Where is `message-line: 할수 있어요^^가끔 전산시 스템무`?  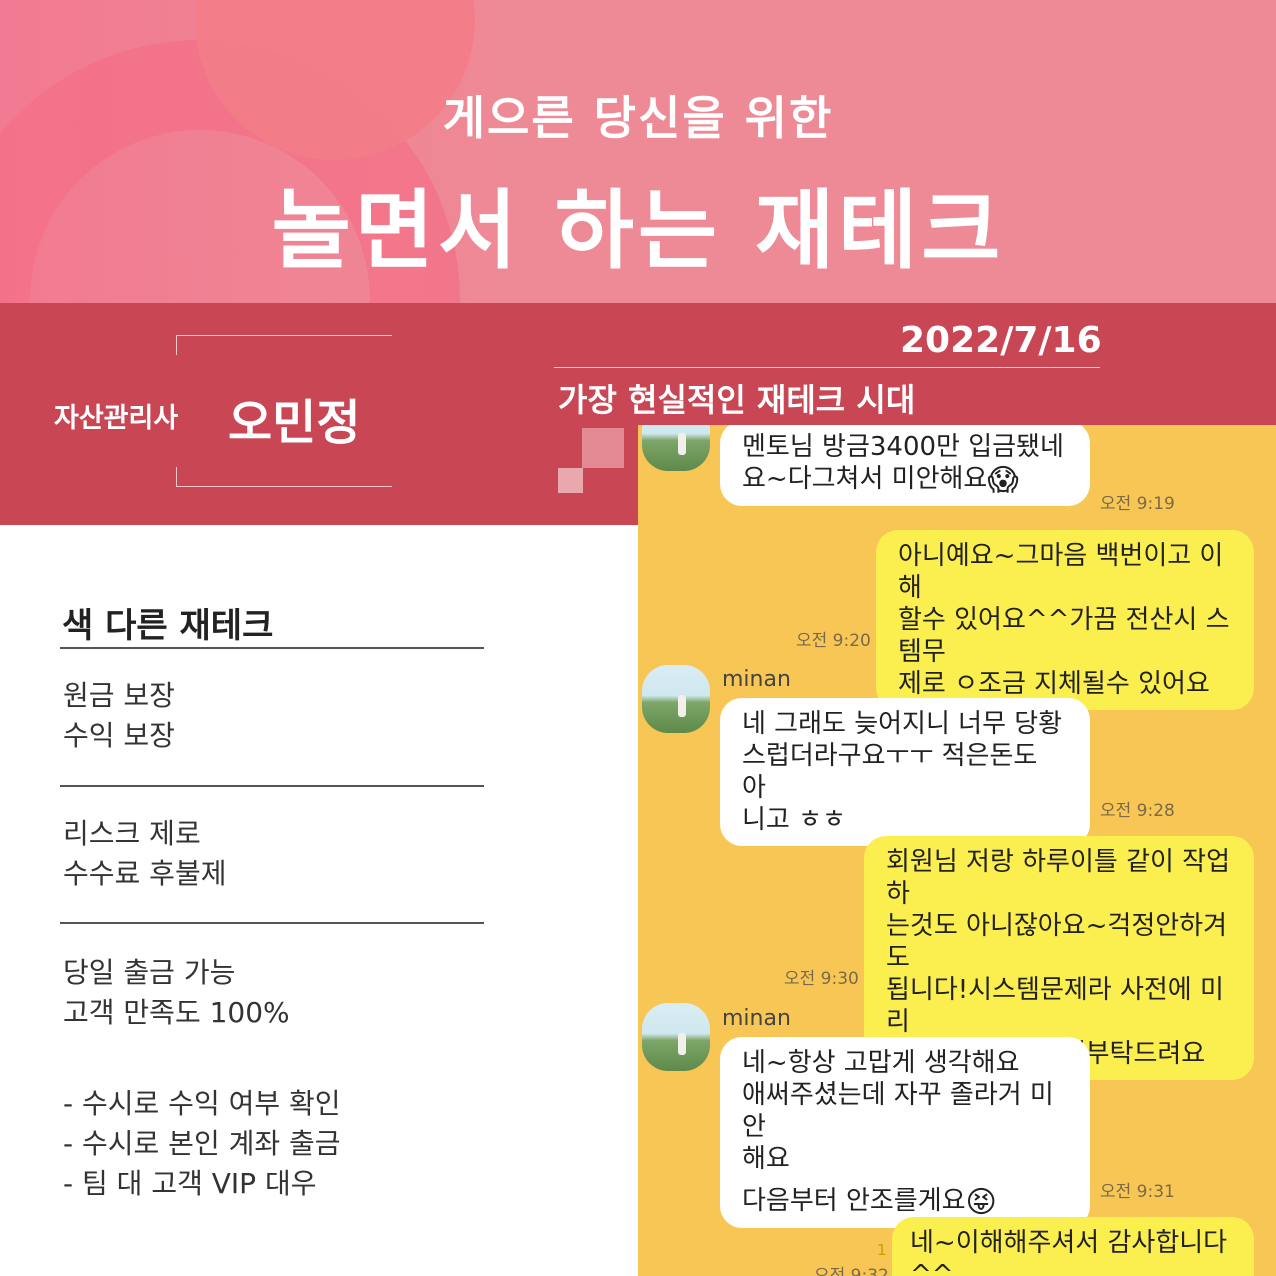
message-line: 할수 있어요^^가끔 전산시 스템무 is located at coordinates (1064, 636).